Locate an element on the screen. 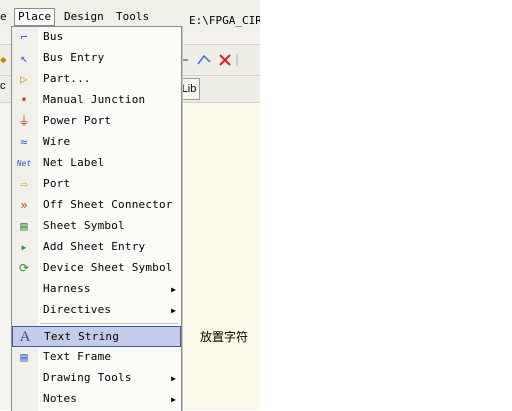 This screenshot has width=512, height=411. sheet-symbol-icon: ▤ is located at coordinates (24, 226).